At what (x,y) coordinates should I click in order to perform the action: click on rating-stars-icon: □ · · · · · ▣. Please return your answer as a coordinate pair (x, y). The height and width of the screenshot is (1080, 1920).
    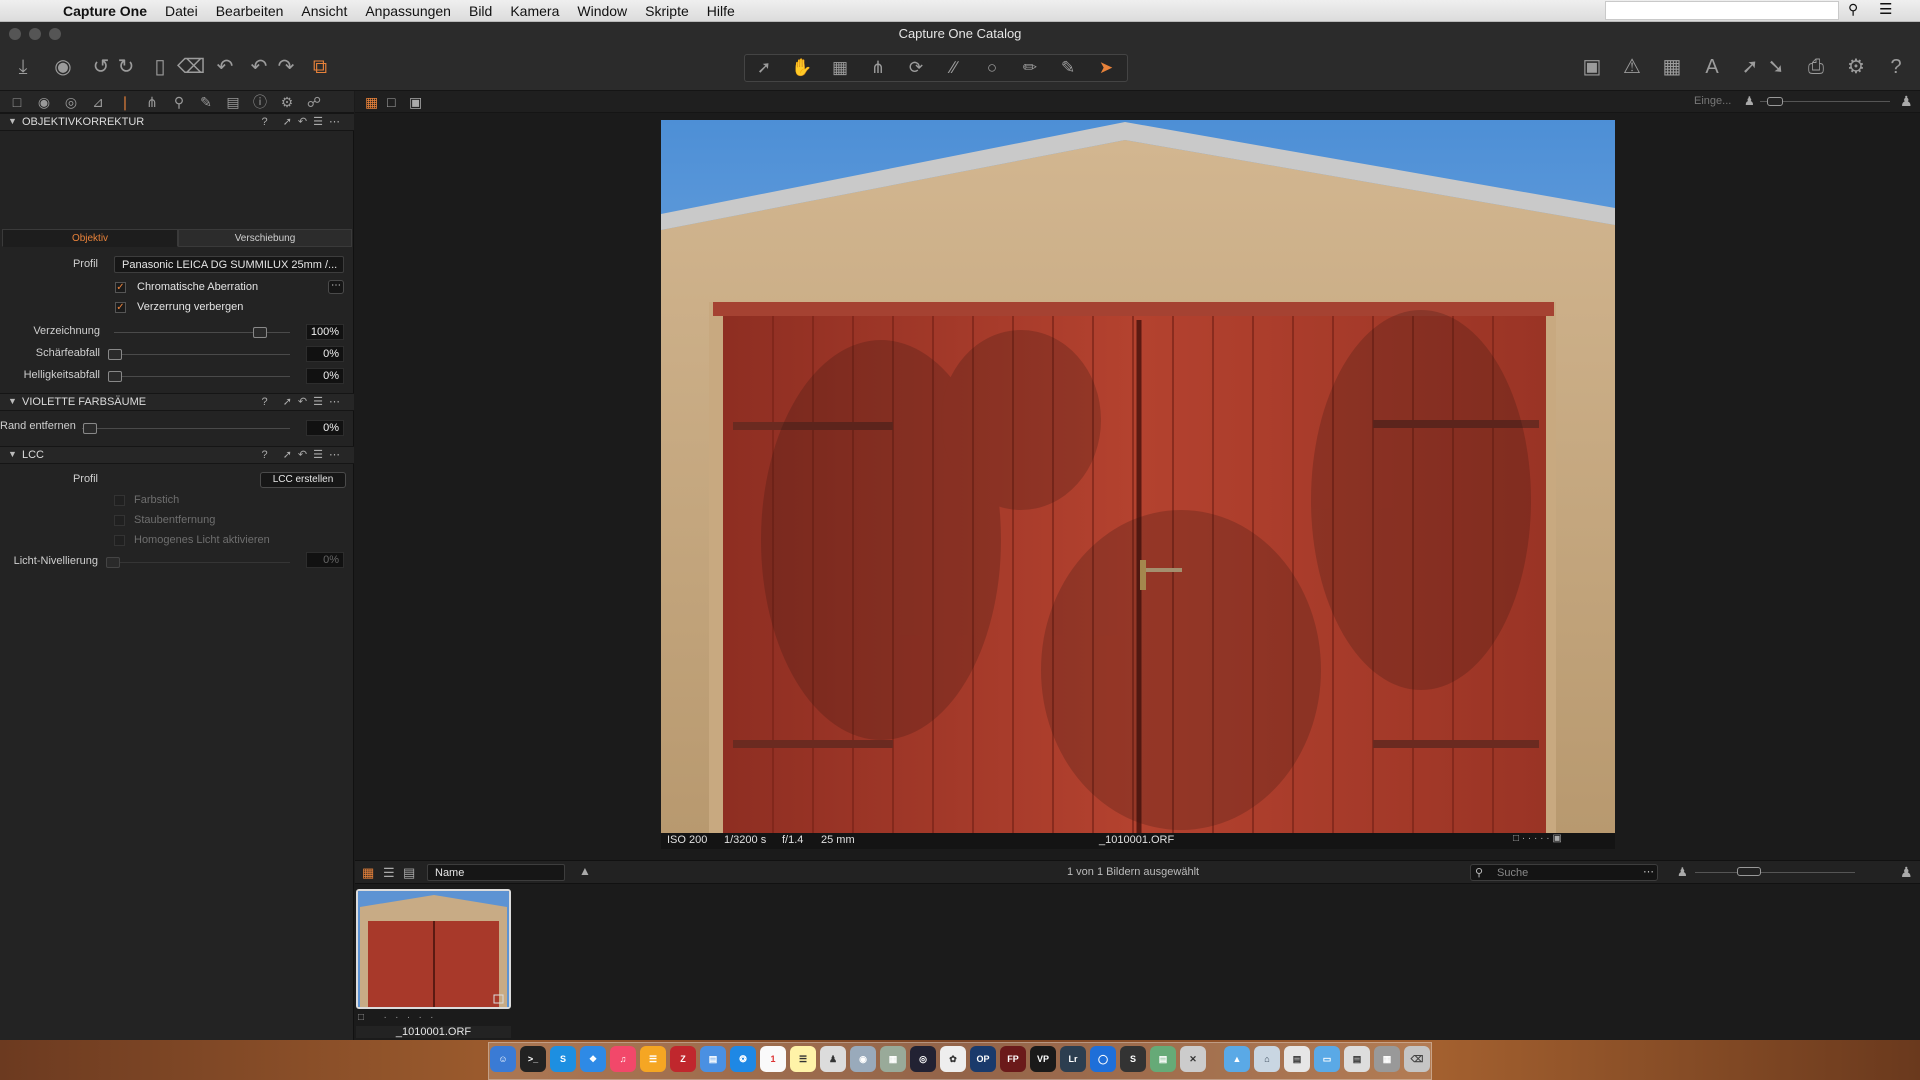
    Looking at the image, I should click on (1537, 838).